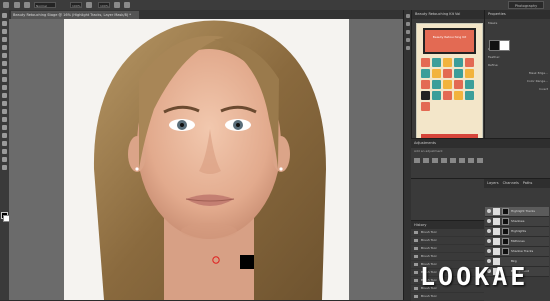  I want to click on brush-tool-icon, so click(4, 71).